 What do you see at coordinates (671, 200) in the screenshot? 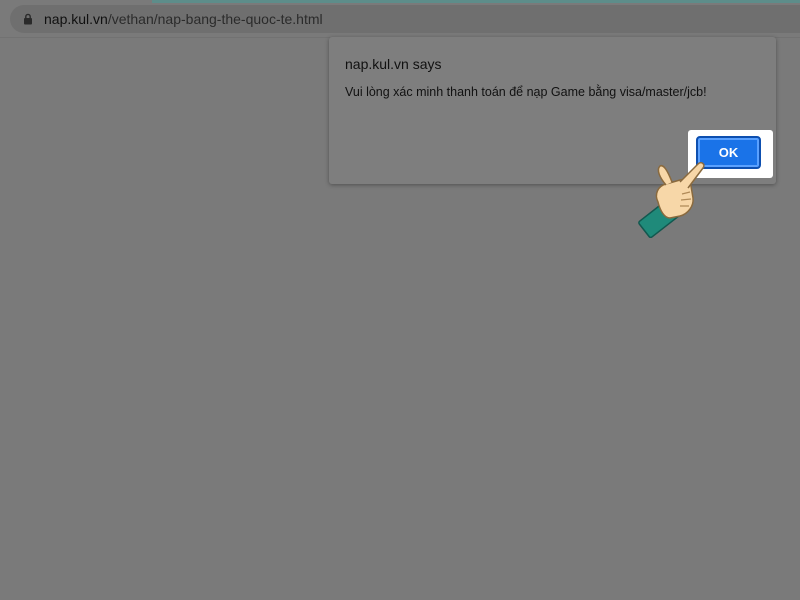
I see `hand-pointer-icon` at bounding box center [671, 200].